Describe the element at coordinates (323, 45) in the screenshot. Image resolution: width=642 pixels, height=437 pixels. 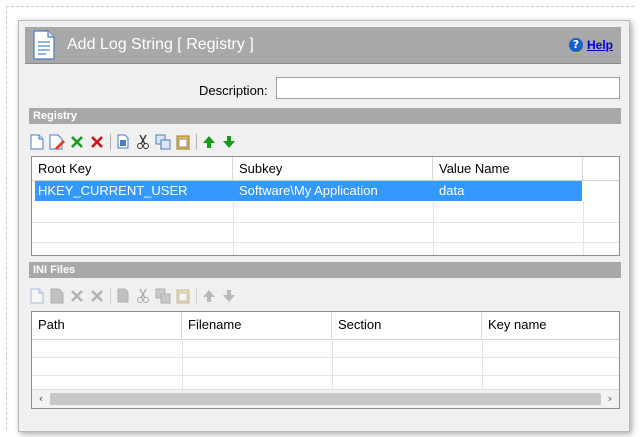
I see `dialog-header: Add Log String [ Registry ] ? Help` at that location.